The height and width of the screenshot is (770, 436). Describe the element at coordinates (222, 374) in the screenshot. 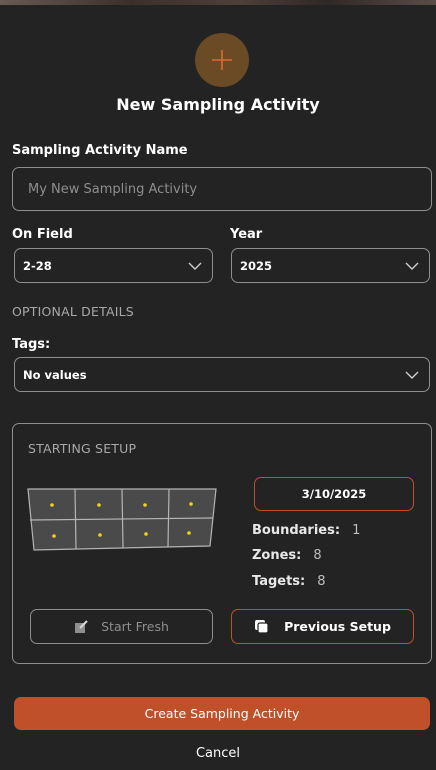

I see `tags-select: No values` at that location.